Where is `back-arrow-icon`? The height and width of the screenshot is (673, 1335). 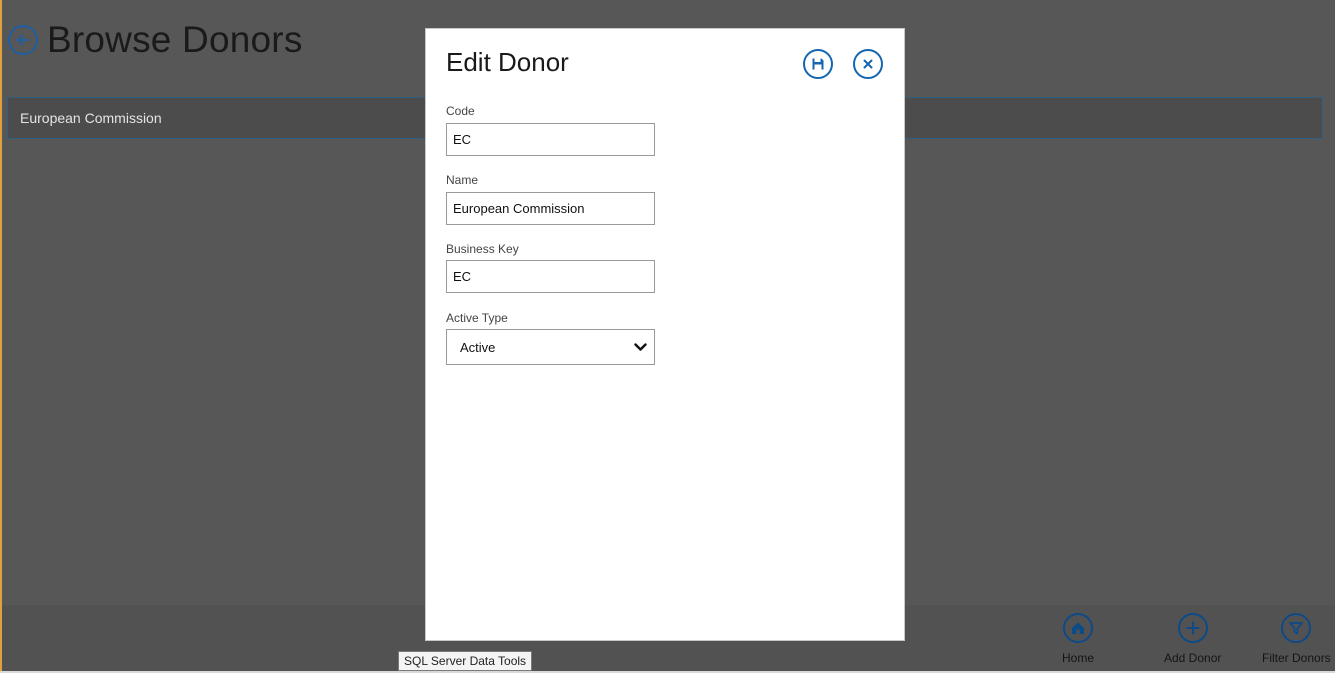
back-arrow-icon is located at coordinates (23, 40).